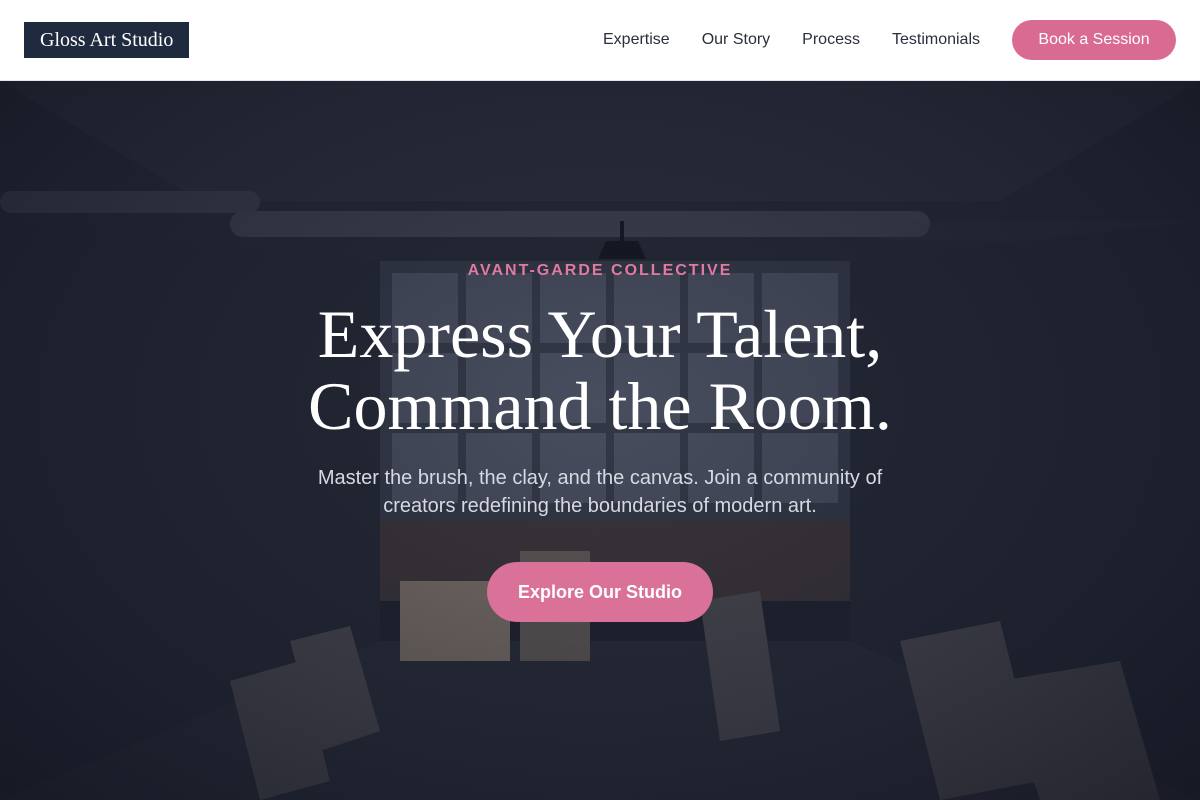 The image size is (1200, 800). Describe the element at coordinates (636, 40) in the screenshot. I see `nav-link-expertise: Expertise` at that location.